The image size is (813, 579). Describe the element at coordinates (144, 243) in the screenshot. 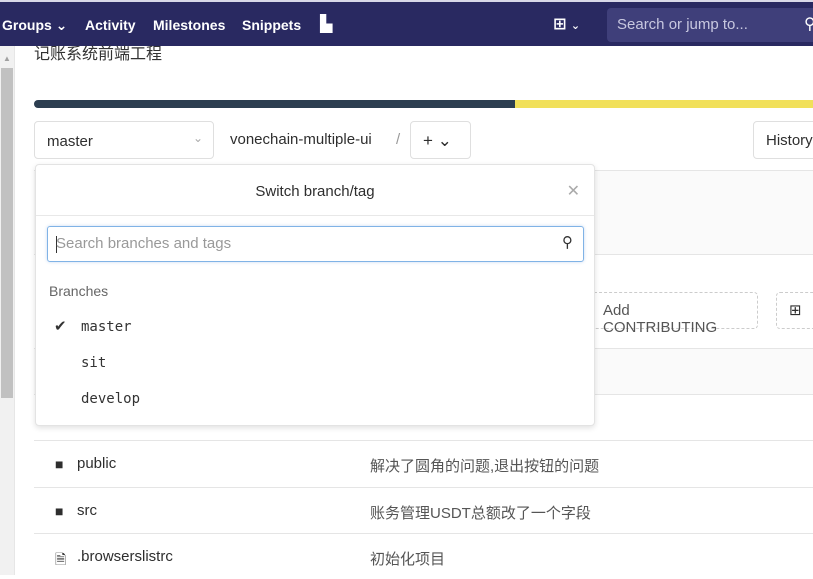

I see `branch-search-placeholder: Search branches and tags` at that location.